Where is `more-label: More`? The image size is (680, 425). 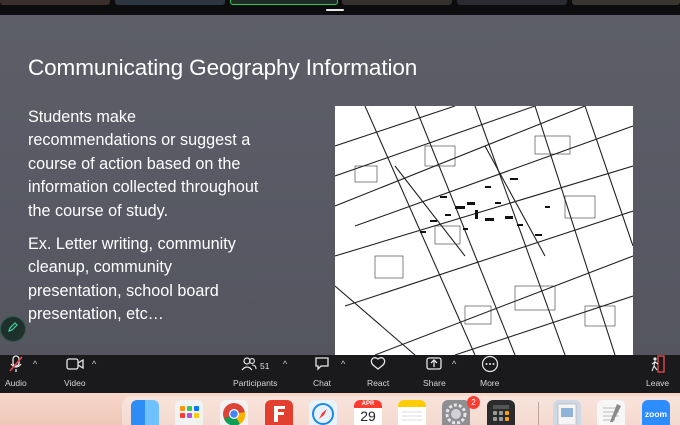
more-label: More is located at coordinates (490, 383).